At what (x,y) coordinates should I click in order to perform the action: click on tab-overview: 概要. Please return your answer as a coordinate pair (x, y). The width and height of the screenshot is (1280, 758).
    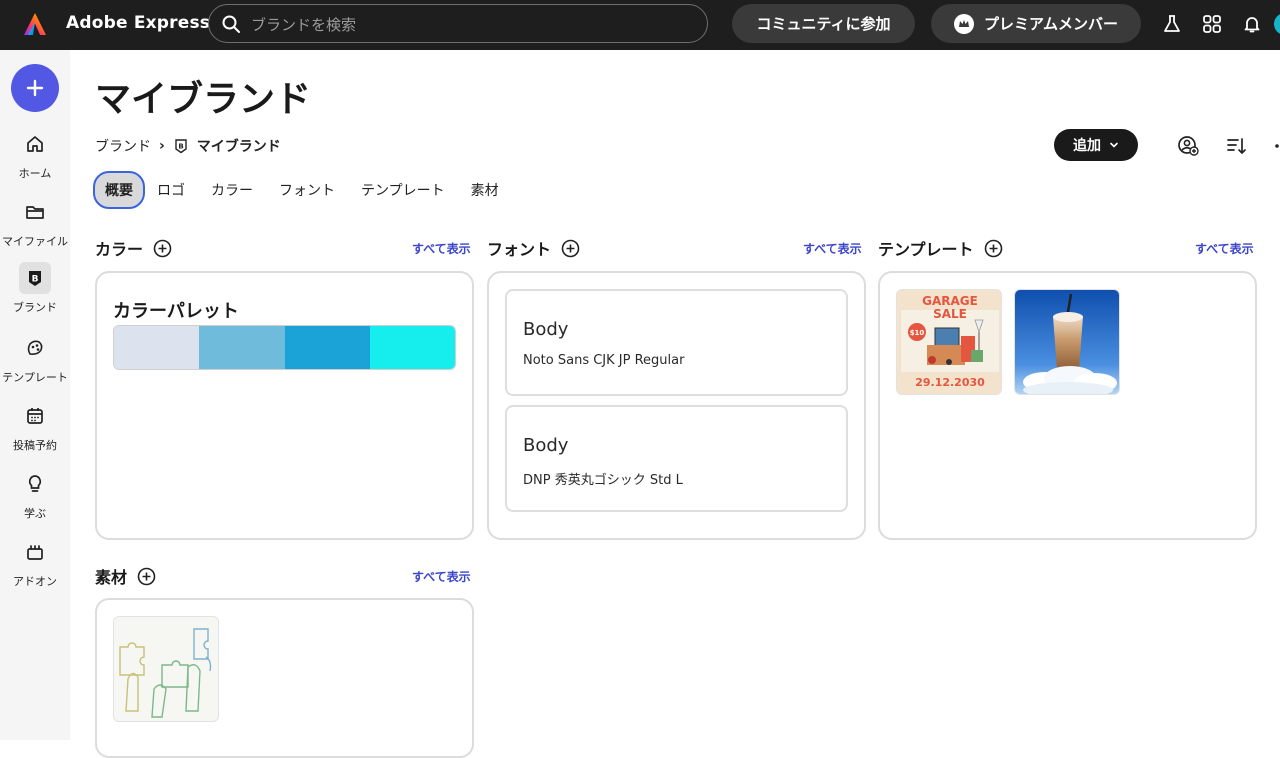
    Looking at the image, I should click on (119, 190).